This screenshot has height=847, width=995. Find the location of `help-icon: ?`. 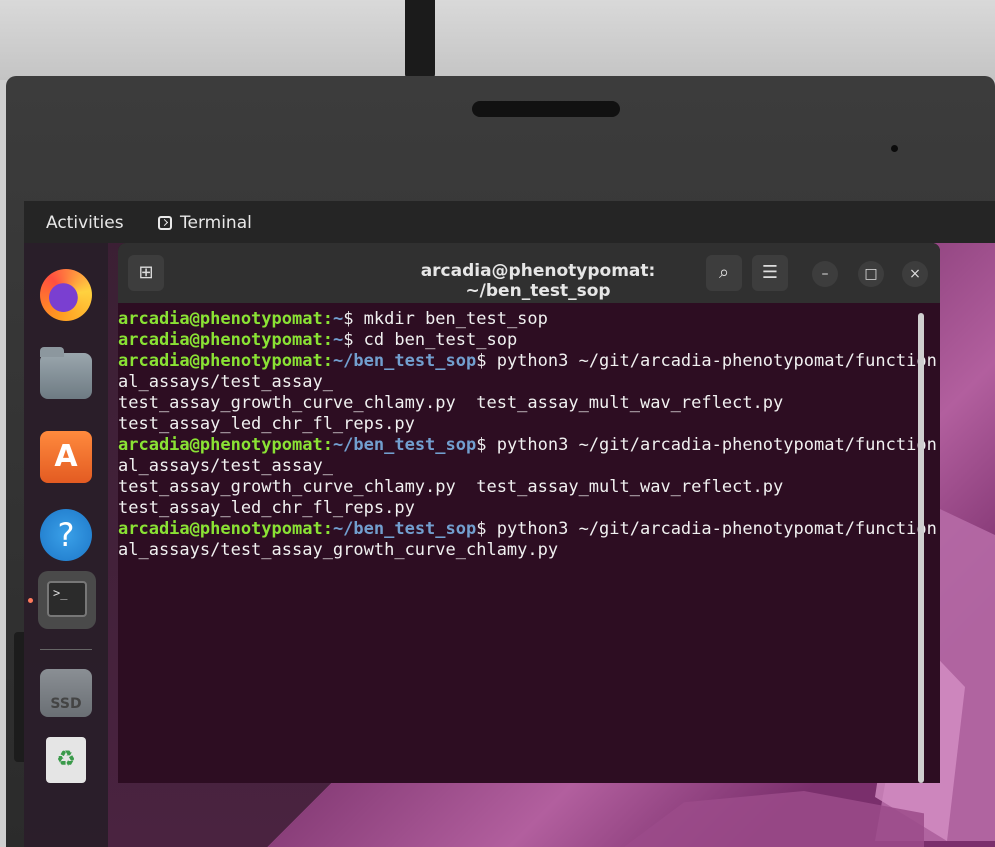

help-icon: ? is located at coordinates (66, 535).